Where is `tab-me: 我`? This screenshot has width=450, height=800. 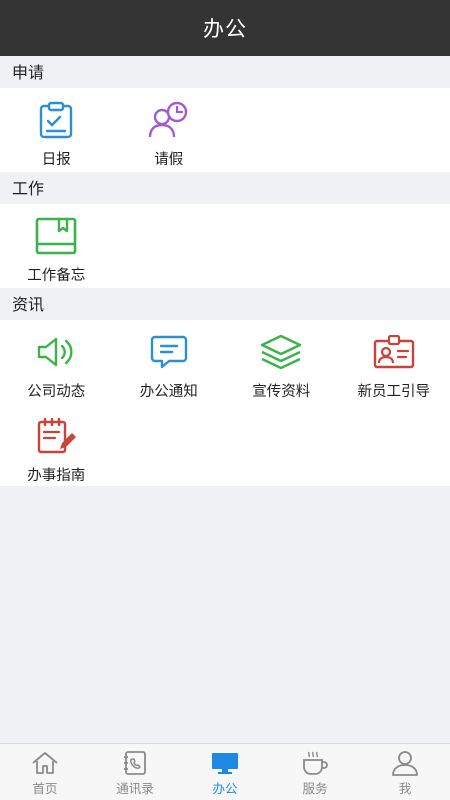 tab-me: 我 is located at coordinates (405, 772).